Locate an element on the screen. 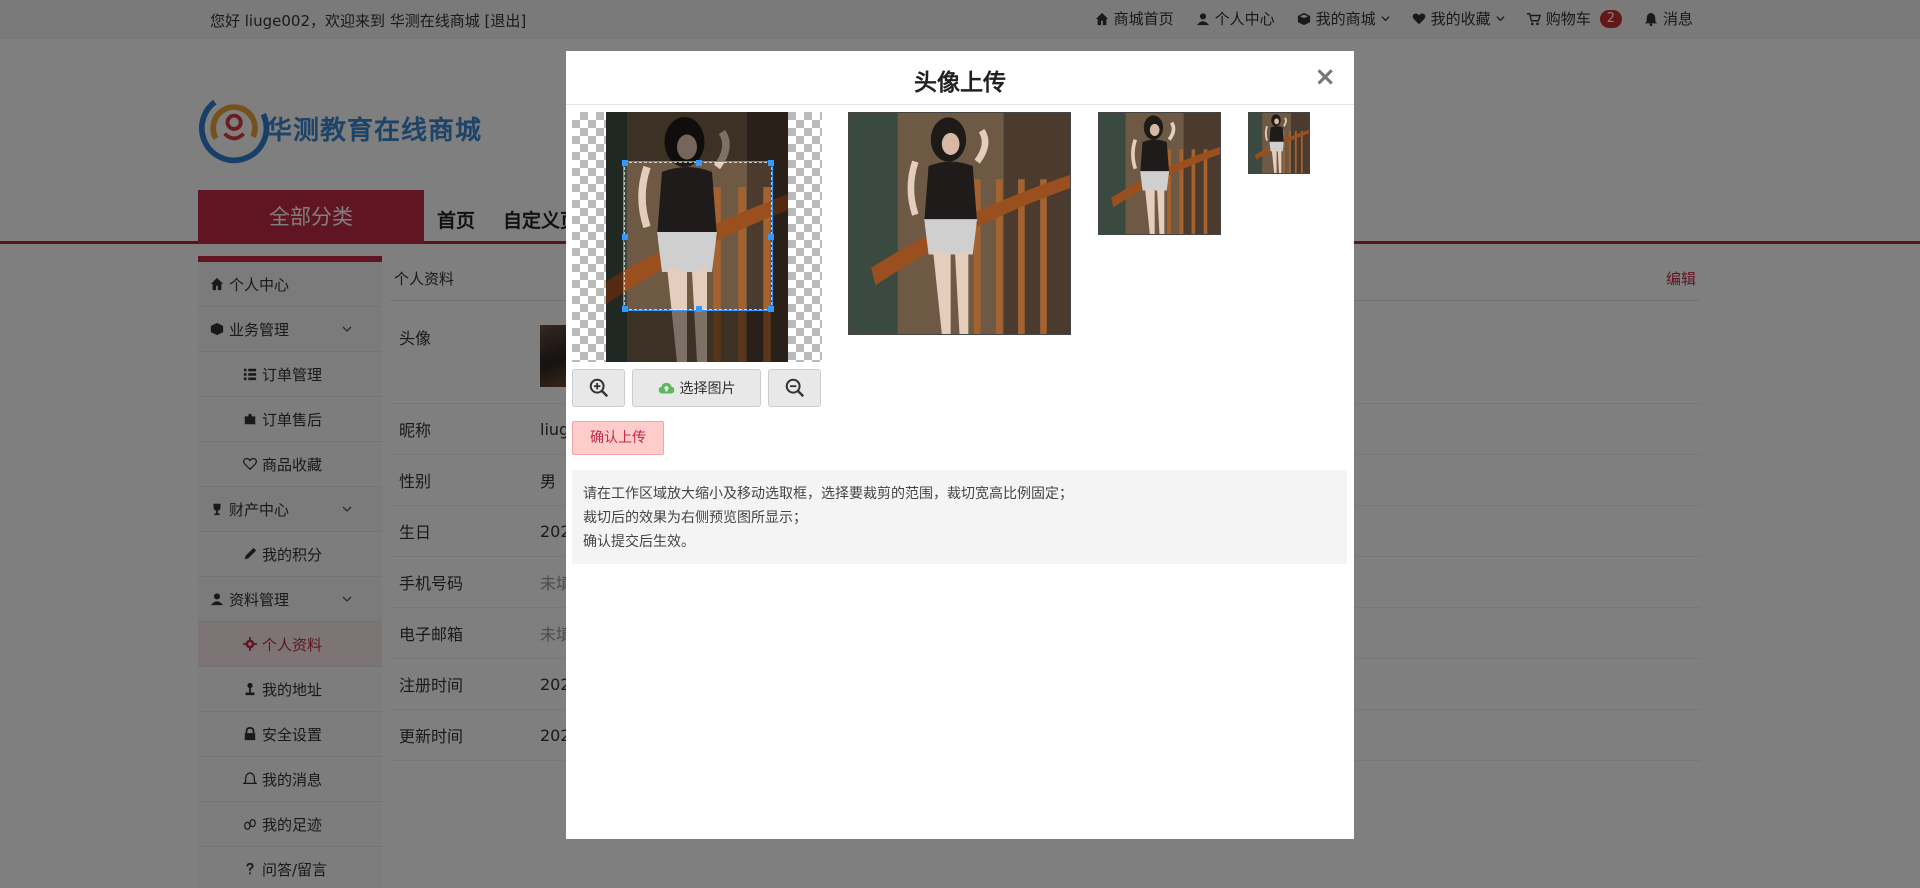  zoom-out-icon is located at coordinates (794, 388).